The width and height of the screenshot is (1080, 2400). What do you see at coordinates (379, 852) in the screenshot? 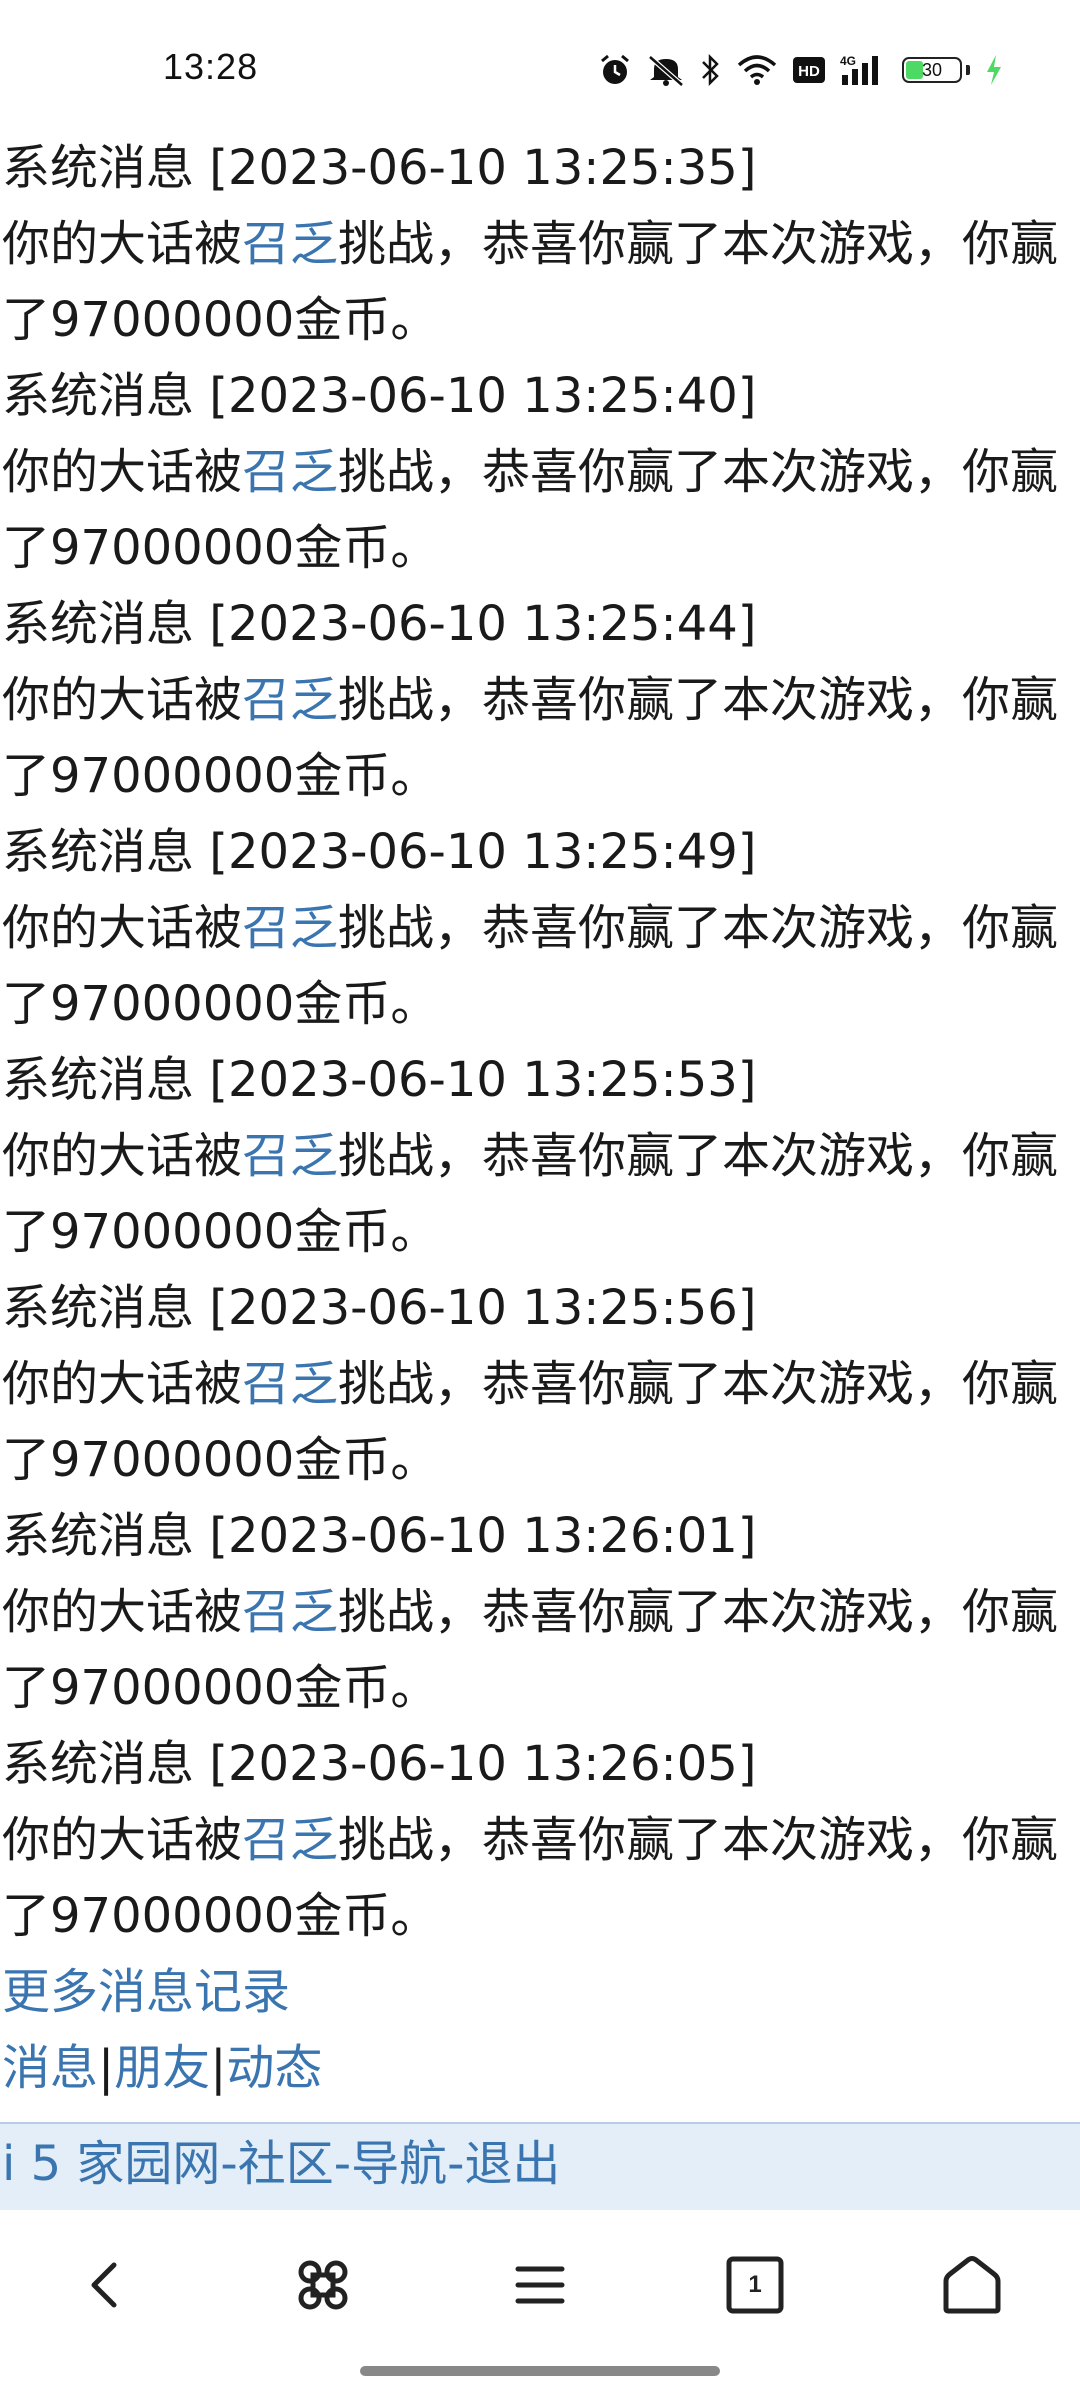
I see `message-header: 系统消息 [2023-06-10 13:25:49]` at bounding box center [379, 852].